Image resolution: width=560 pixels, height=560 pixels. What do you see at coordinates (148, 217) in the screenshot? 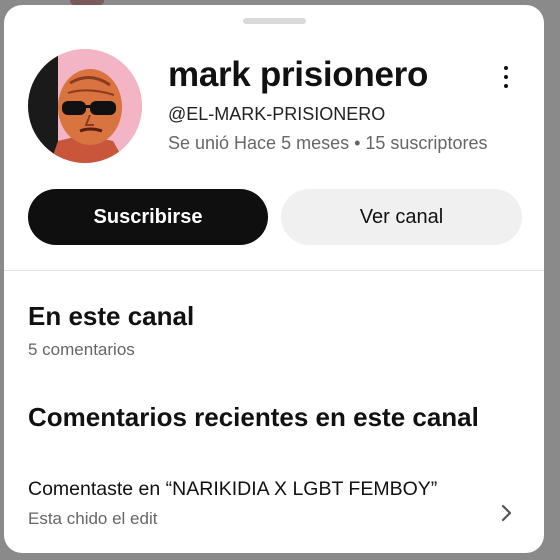
I see `subscribe-button: Suscribirse` at bounding box center [148, 217].